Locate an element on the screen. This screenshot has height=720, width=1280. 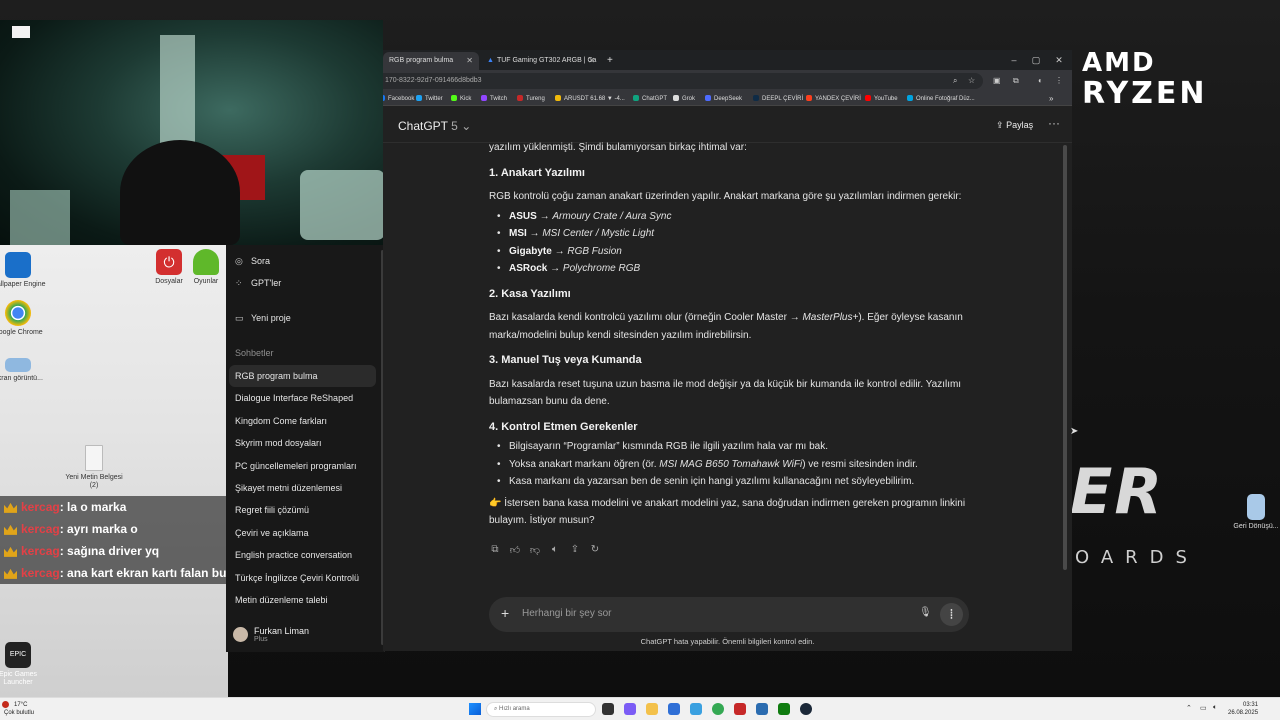
clock-time: 03:31 is located at coordinates (1251, 705).